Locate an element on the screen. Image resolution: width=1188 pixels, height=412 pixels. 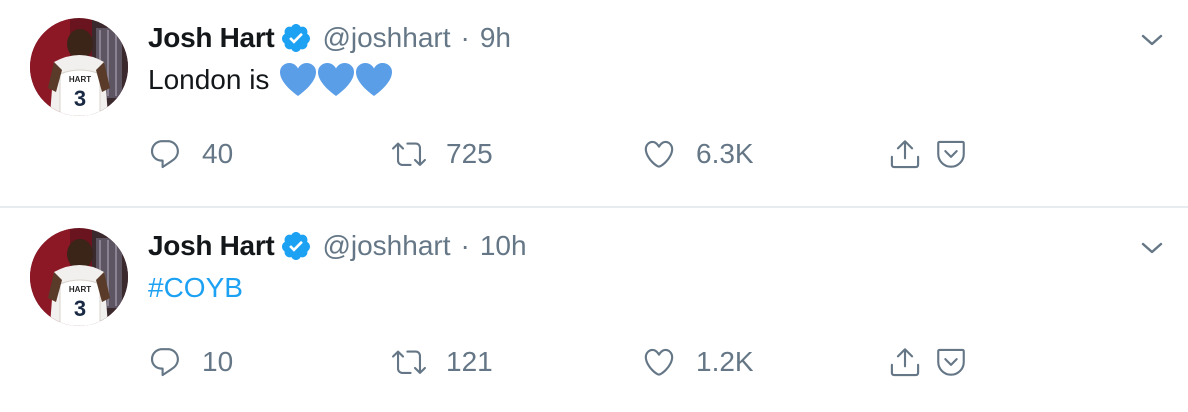
tweet-header: Josh Hart @joshhart · 10h is located at coordinates (337, 246).